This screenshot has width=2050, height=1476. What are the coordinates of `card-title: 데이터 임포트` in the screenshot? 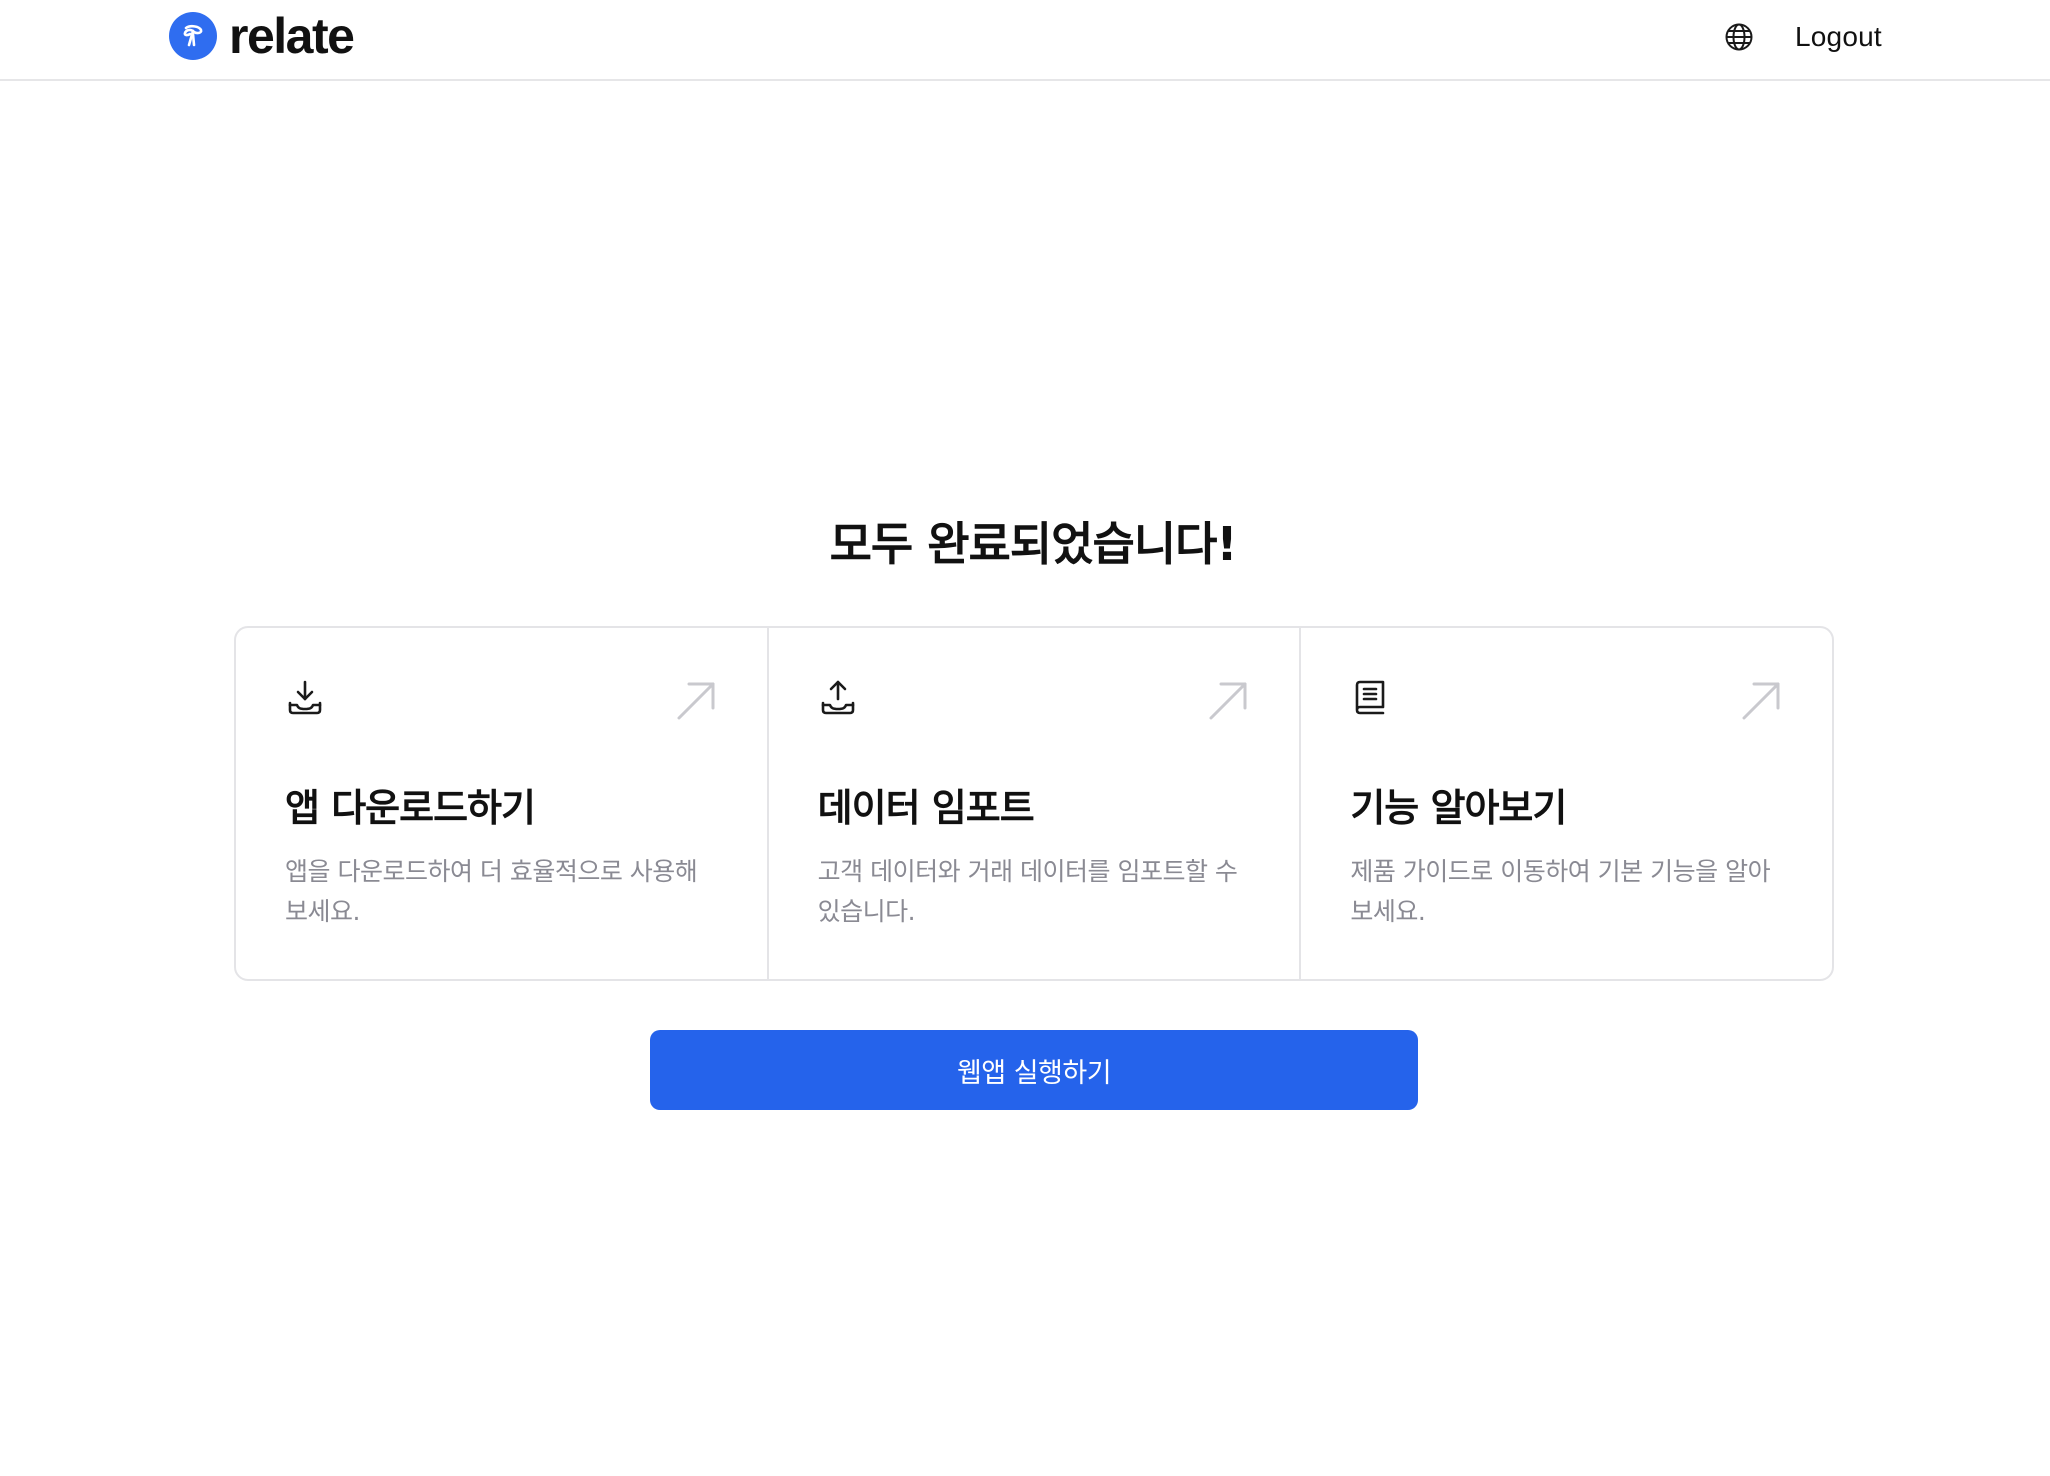 It's located at (926, 808).